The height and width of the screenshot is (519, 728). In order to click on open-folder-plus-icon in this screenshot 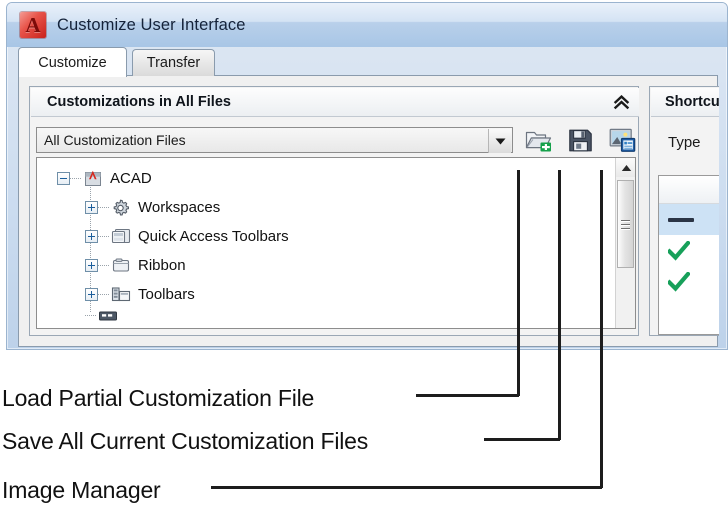, I will do `click(538, 141)`.